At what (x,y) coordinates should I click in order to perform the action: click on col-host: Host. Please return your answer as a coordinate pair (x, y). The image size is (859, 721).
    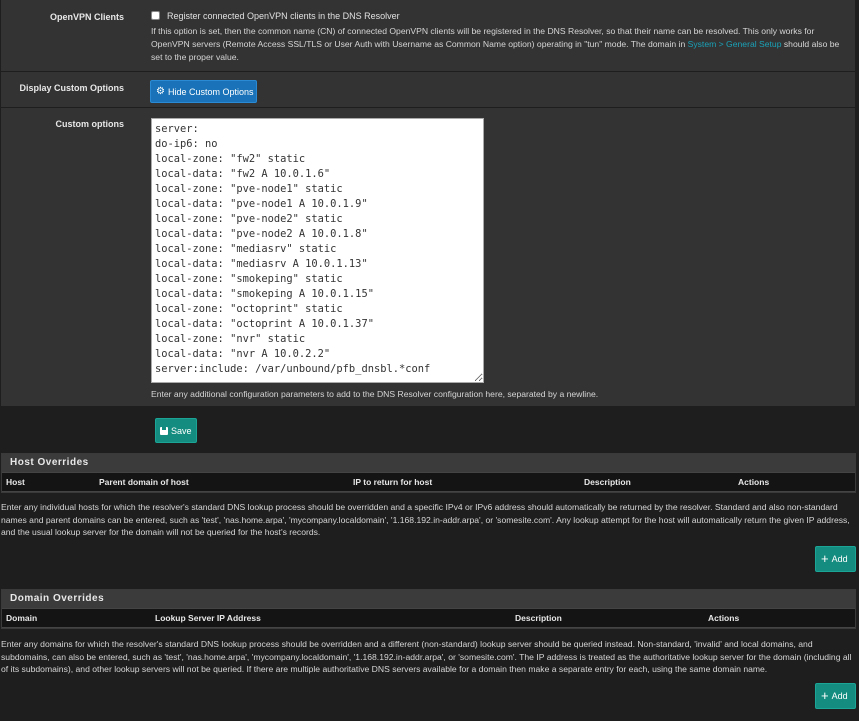
    Looking at the image, I should click on (15, 482).